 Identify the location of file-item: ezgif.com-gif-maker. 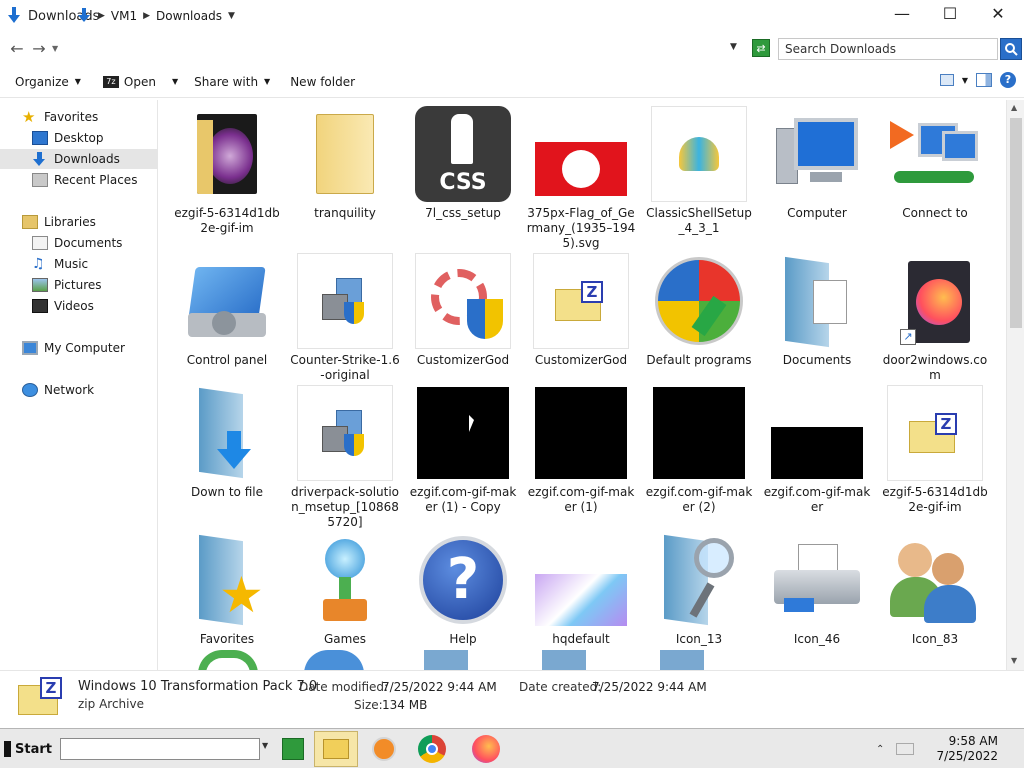
(817, 450).